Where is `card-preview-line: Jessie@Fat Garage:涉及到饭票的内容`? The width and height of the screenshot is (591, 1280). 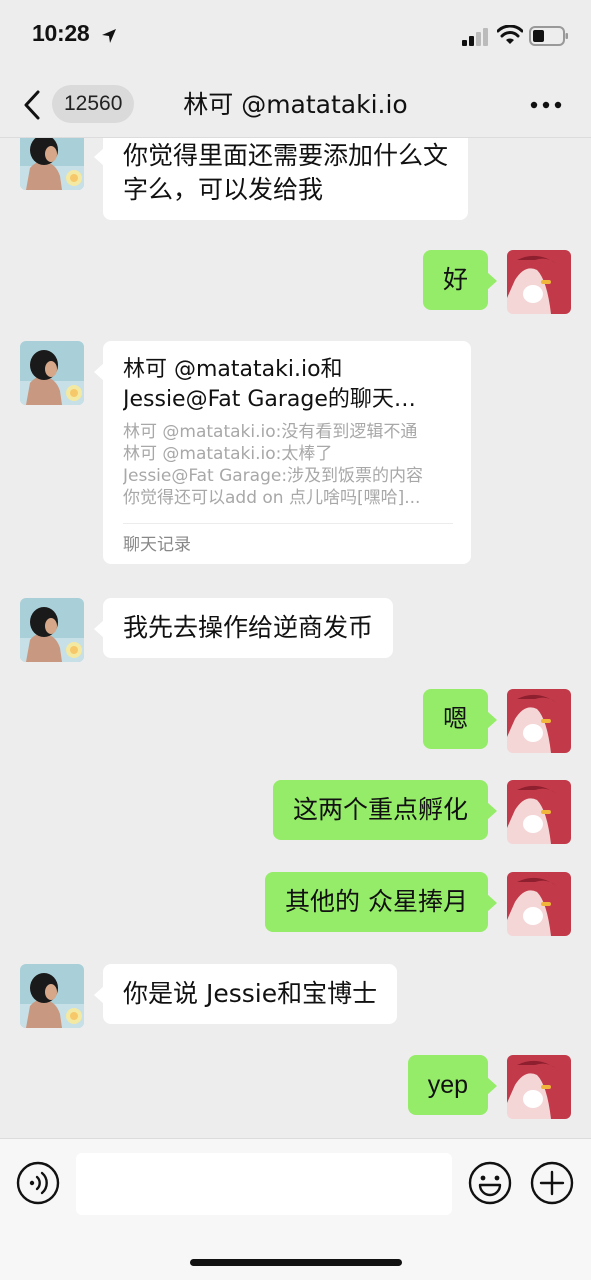
card-preview-line: Jessie@Fat Garage:涉及到饭票的内容 is located at coordinates (273, 476).